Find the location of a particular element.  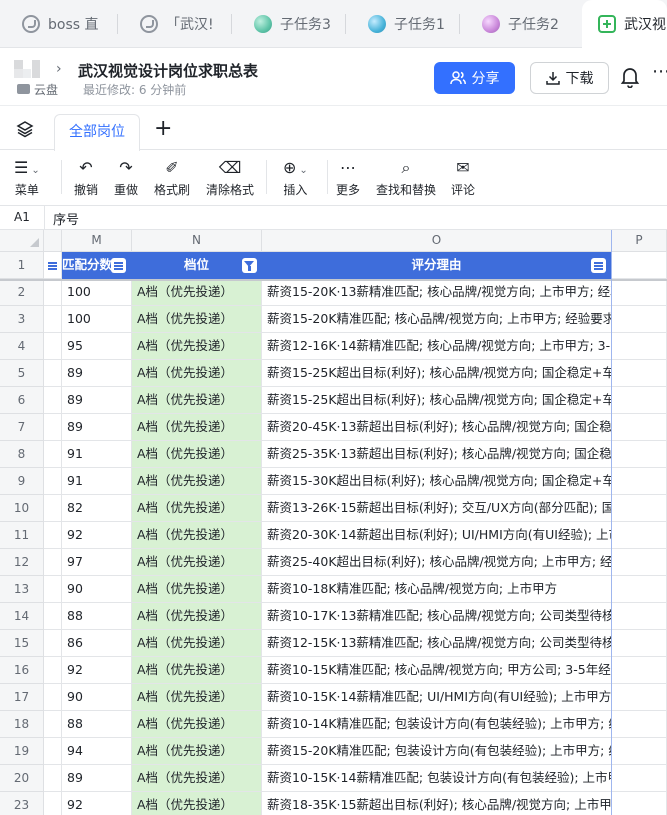

row-number: 13 is located at coordinates (22, 589).